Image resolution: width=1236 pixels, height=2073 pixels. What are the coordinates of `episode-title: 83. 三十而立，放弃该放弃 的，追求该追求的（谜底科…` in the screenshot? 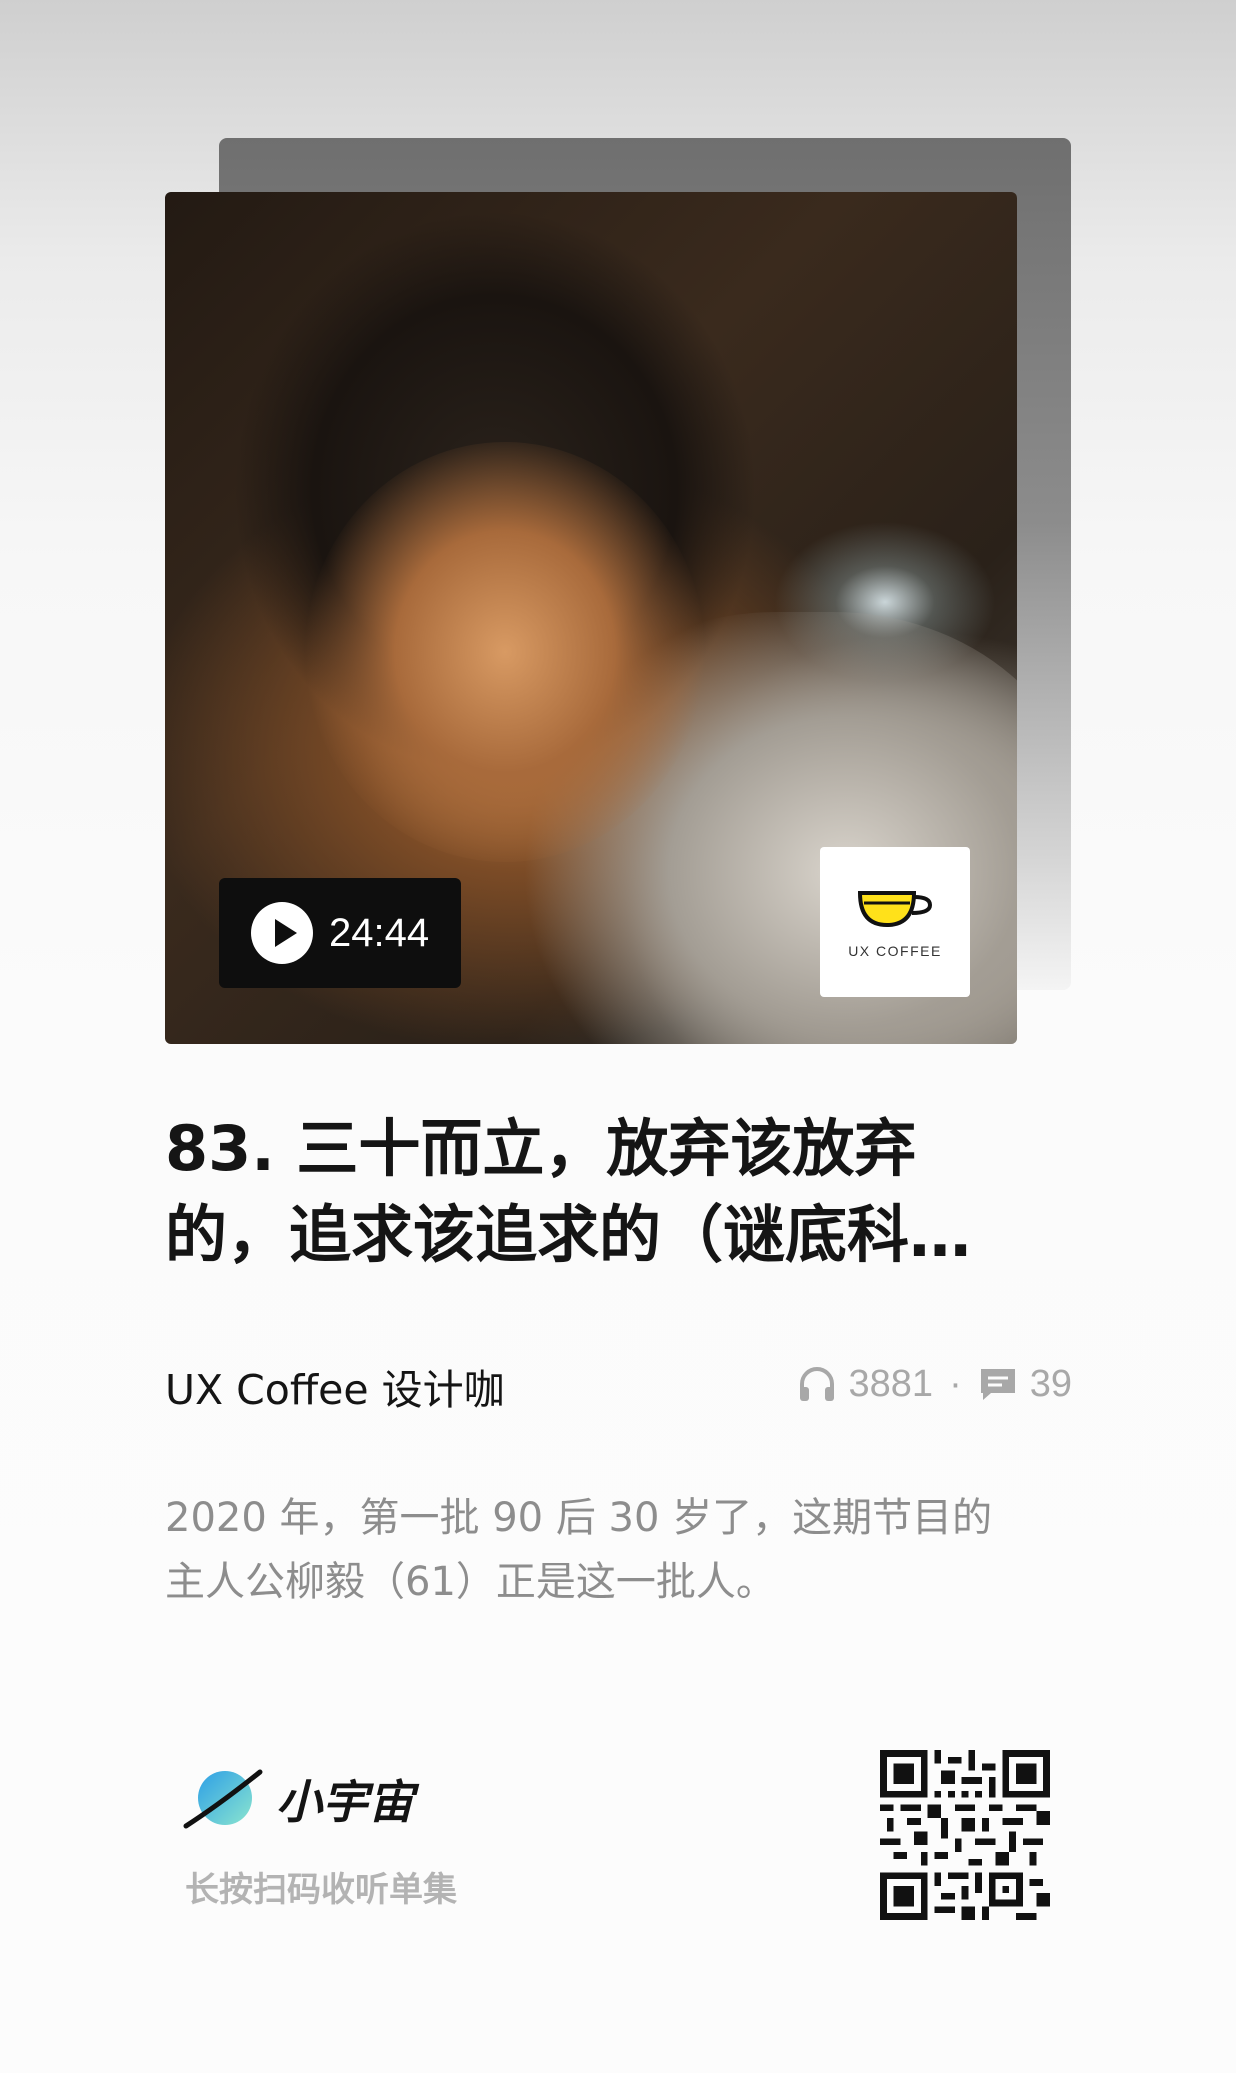 It's located at (595, 1192).